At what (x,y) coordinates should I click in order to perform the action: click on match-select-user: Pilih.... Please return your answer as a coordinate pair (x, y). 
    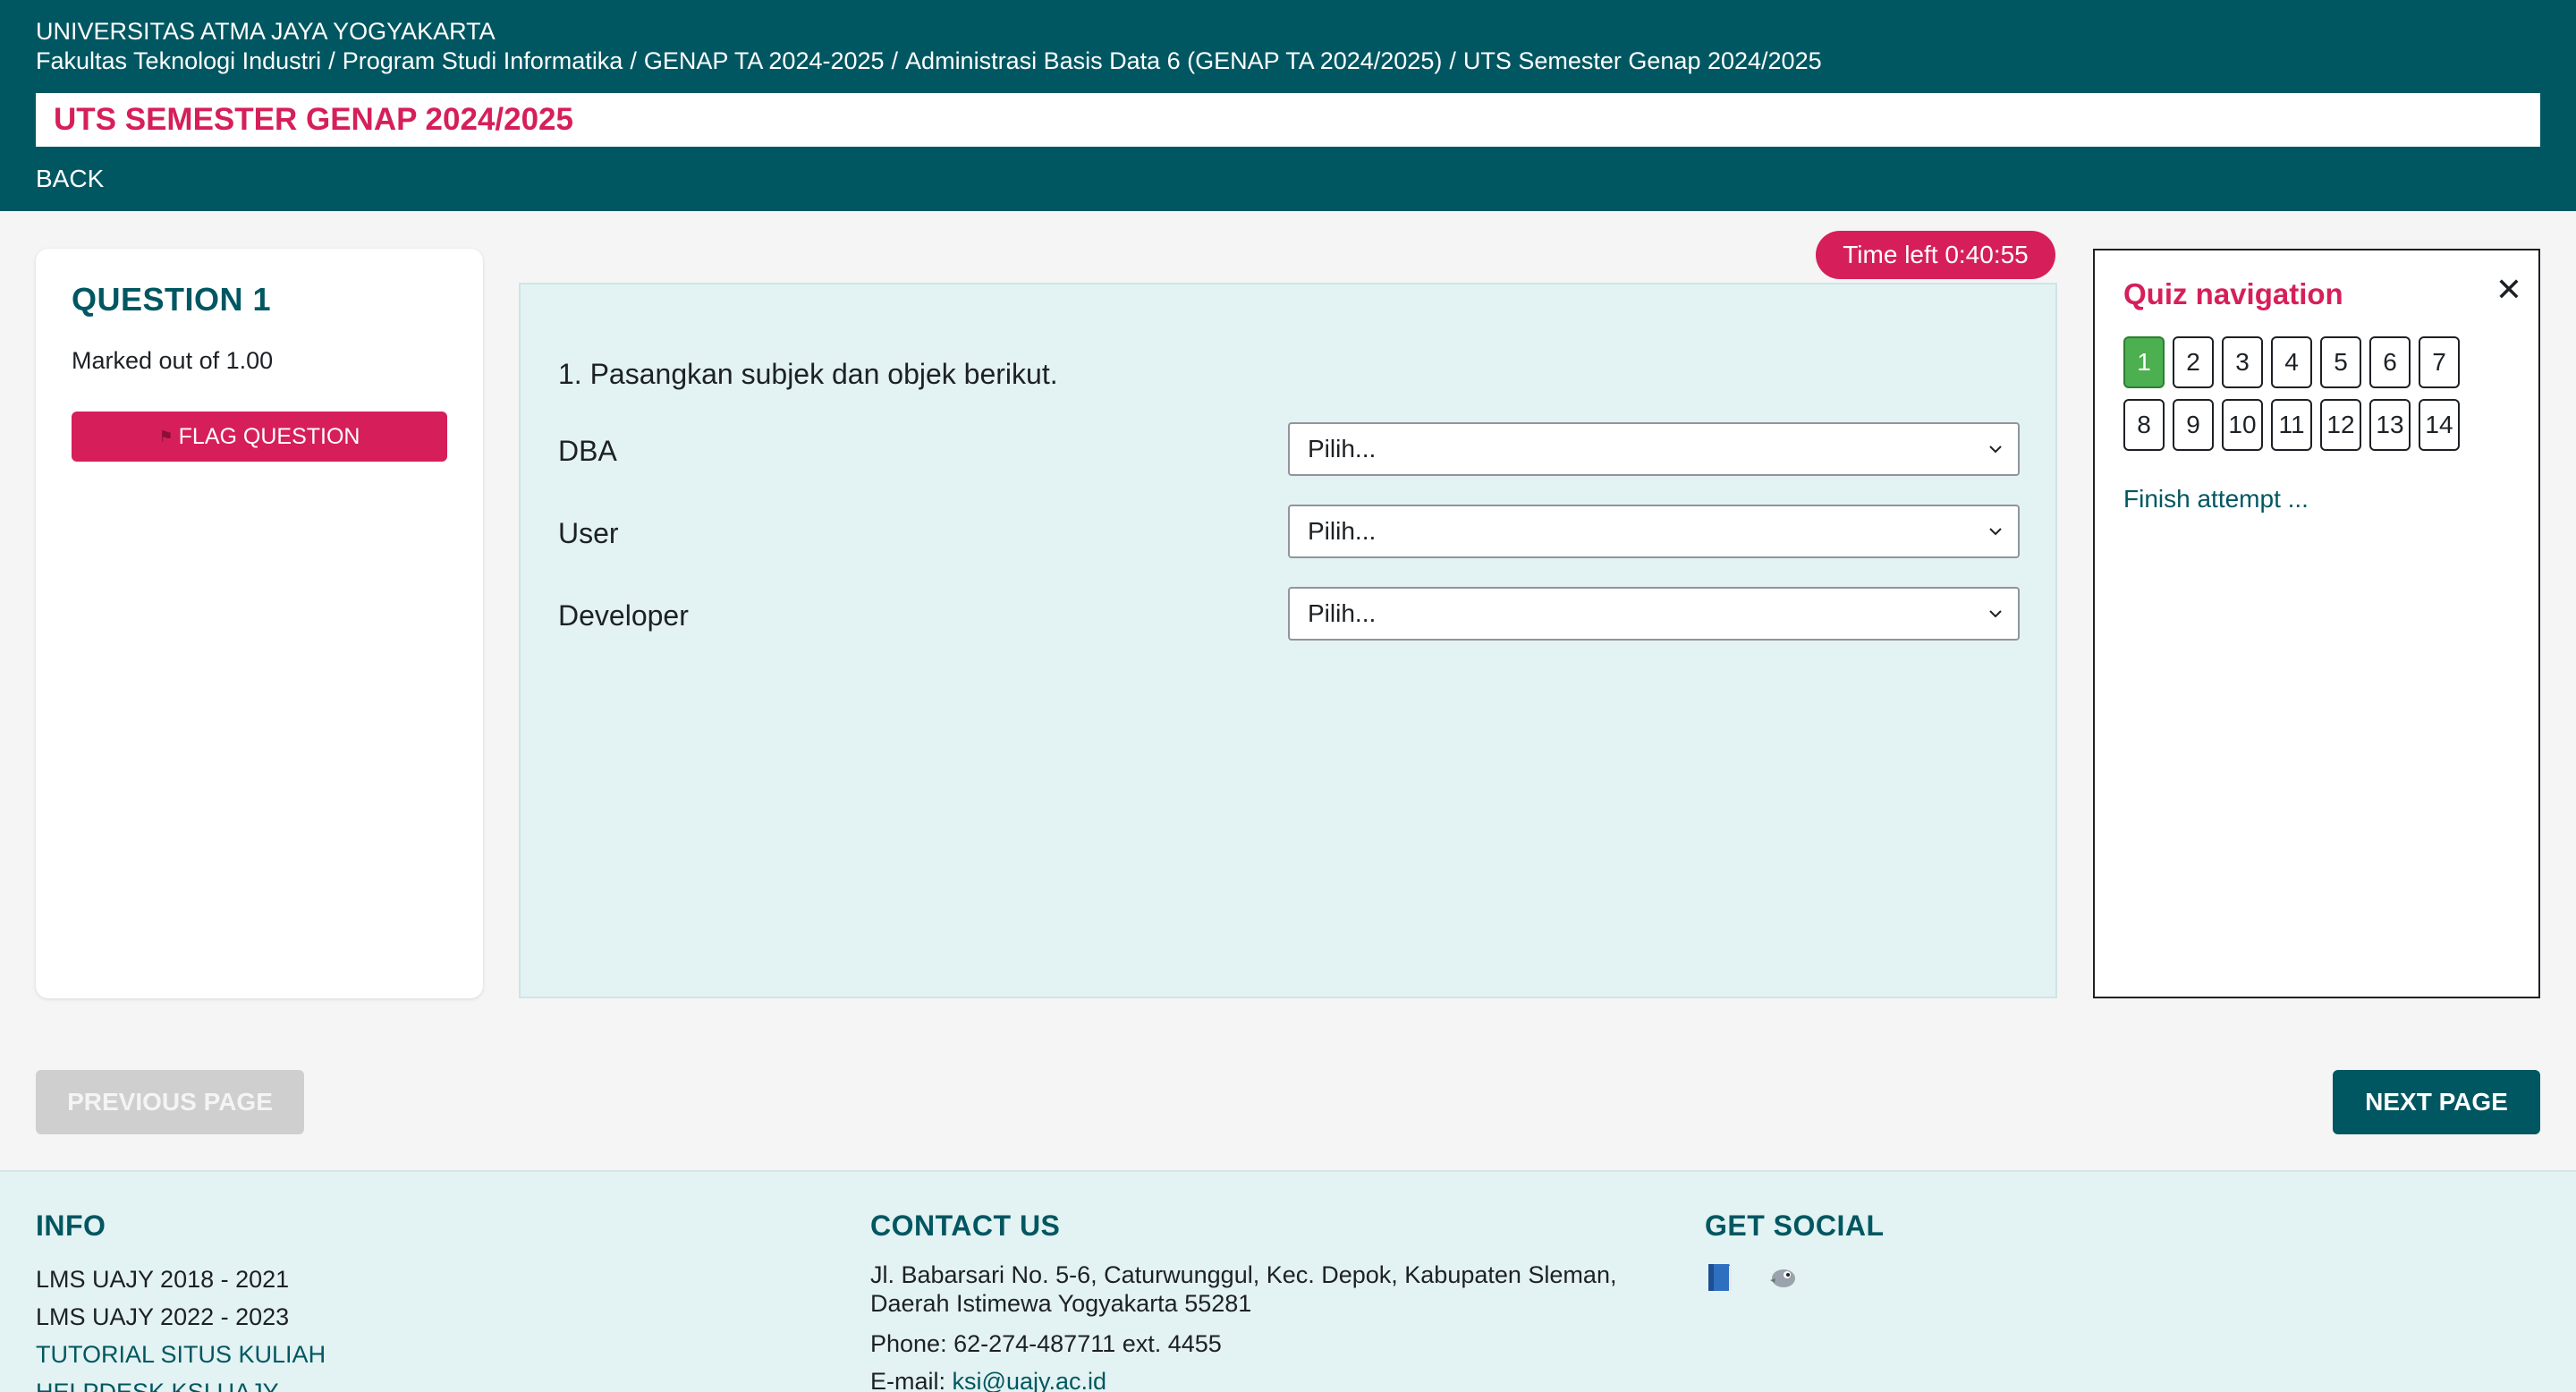
    Looking at the image, I should click on (1654, 531).